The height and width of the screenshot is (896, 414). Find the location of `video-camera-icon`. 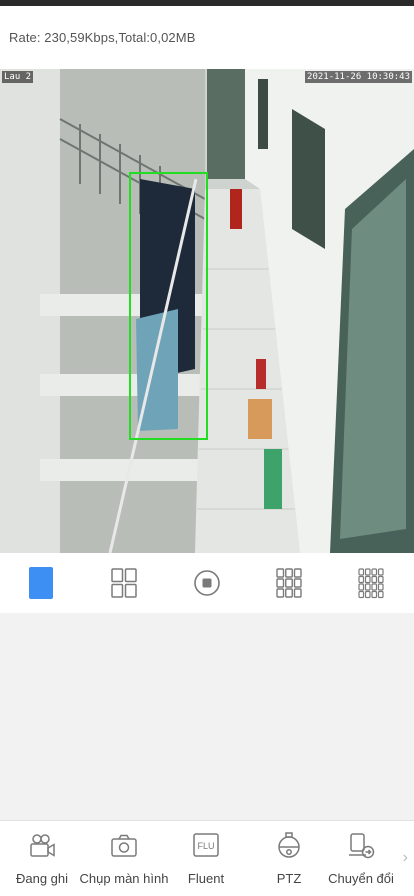

video-camera-icon is located at coordinates (42, 845).